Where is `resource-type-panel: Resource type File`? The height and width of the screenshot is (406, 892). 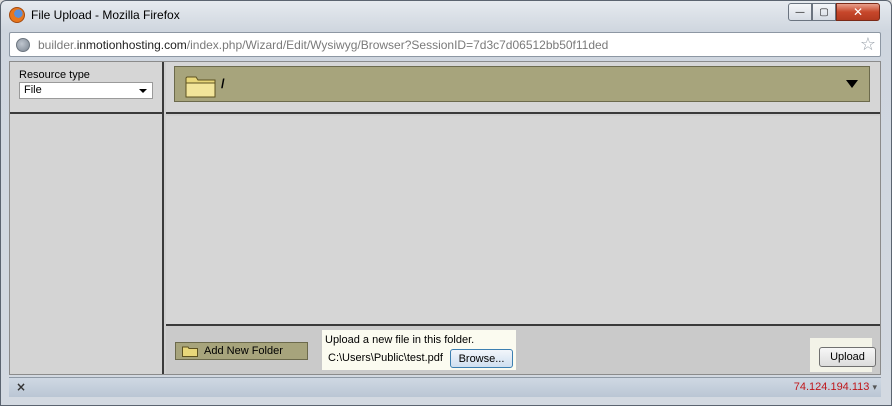
resource-type-panel: Resource type File is located at coordinates (86, 88).